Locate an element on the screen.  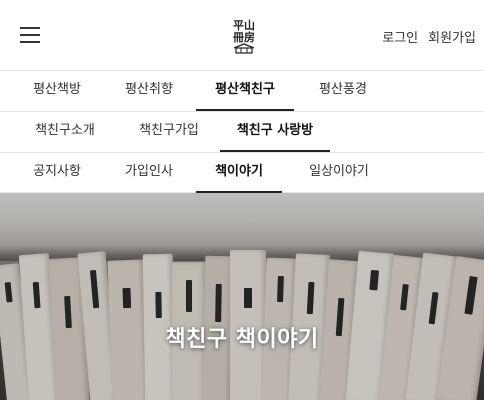
auth-links: 로그인 회원가입 is located at coordinates (429, 36).